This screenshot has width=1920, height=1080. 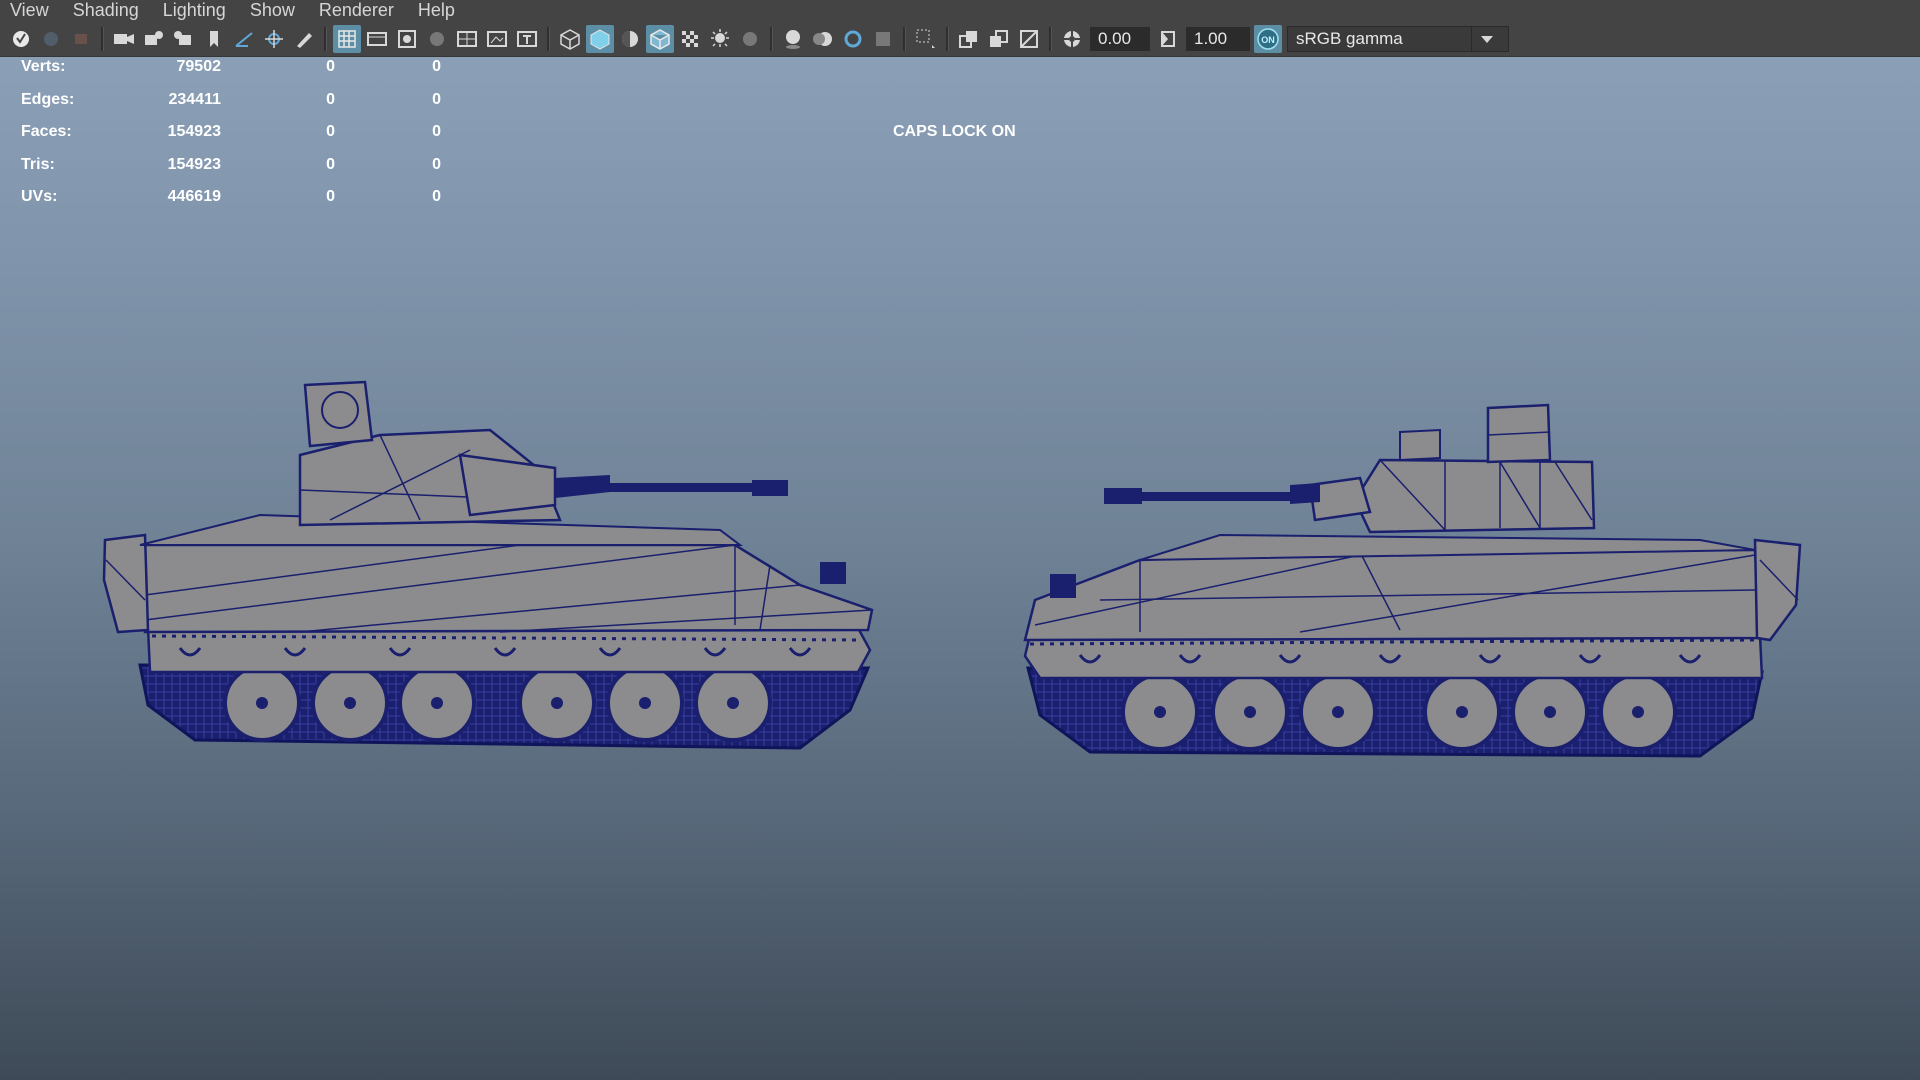 I want to click on smooth-shade-icon, so click(x=600, y=38).